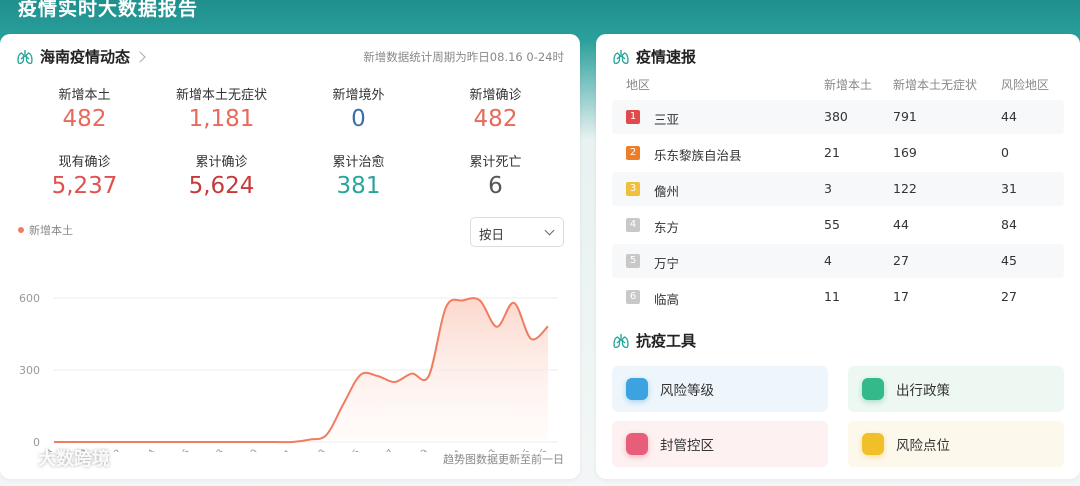 The height and width of the screenshot is (486, 1080). I want to click on legend-label: 新增本土, so click(51, 230).